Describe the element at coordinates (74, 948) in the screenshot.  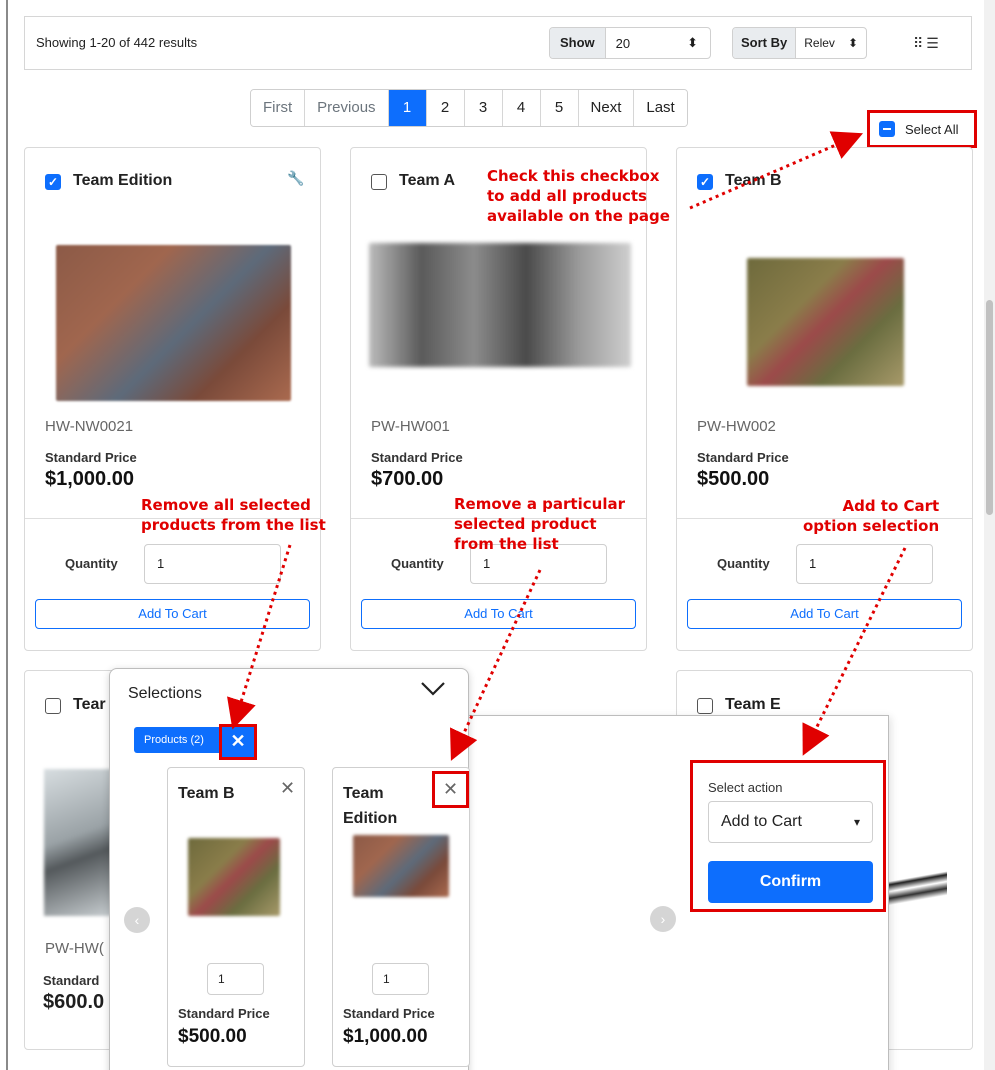
I see `product-sku: PW-HW(` at that location.